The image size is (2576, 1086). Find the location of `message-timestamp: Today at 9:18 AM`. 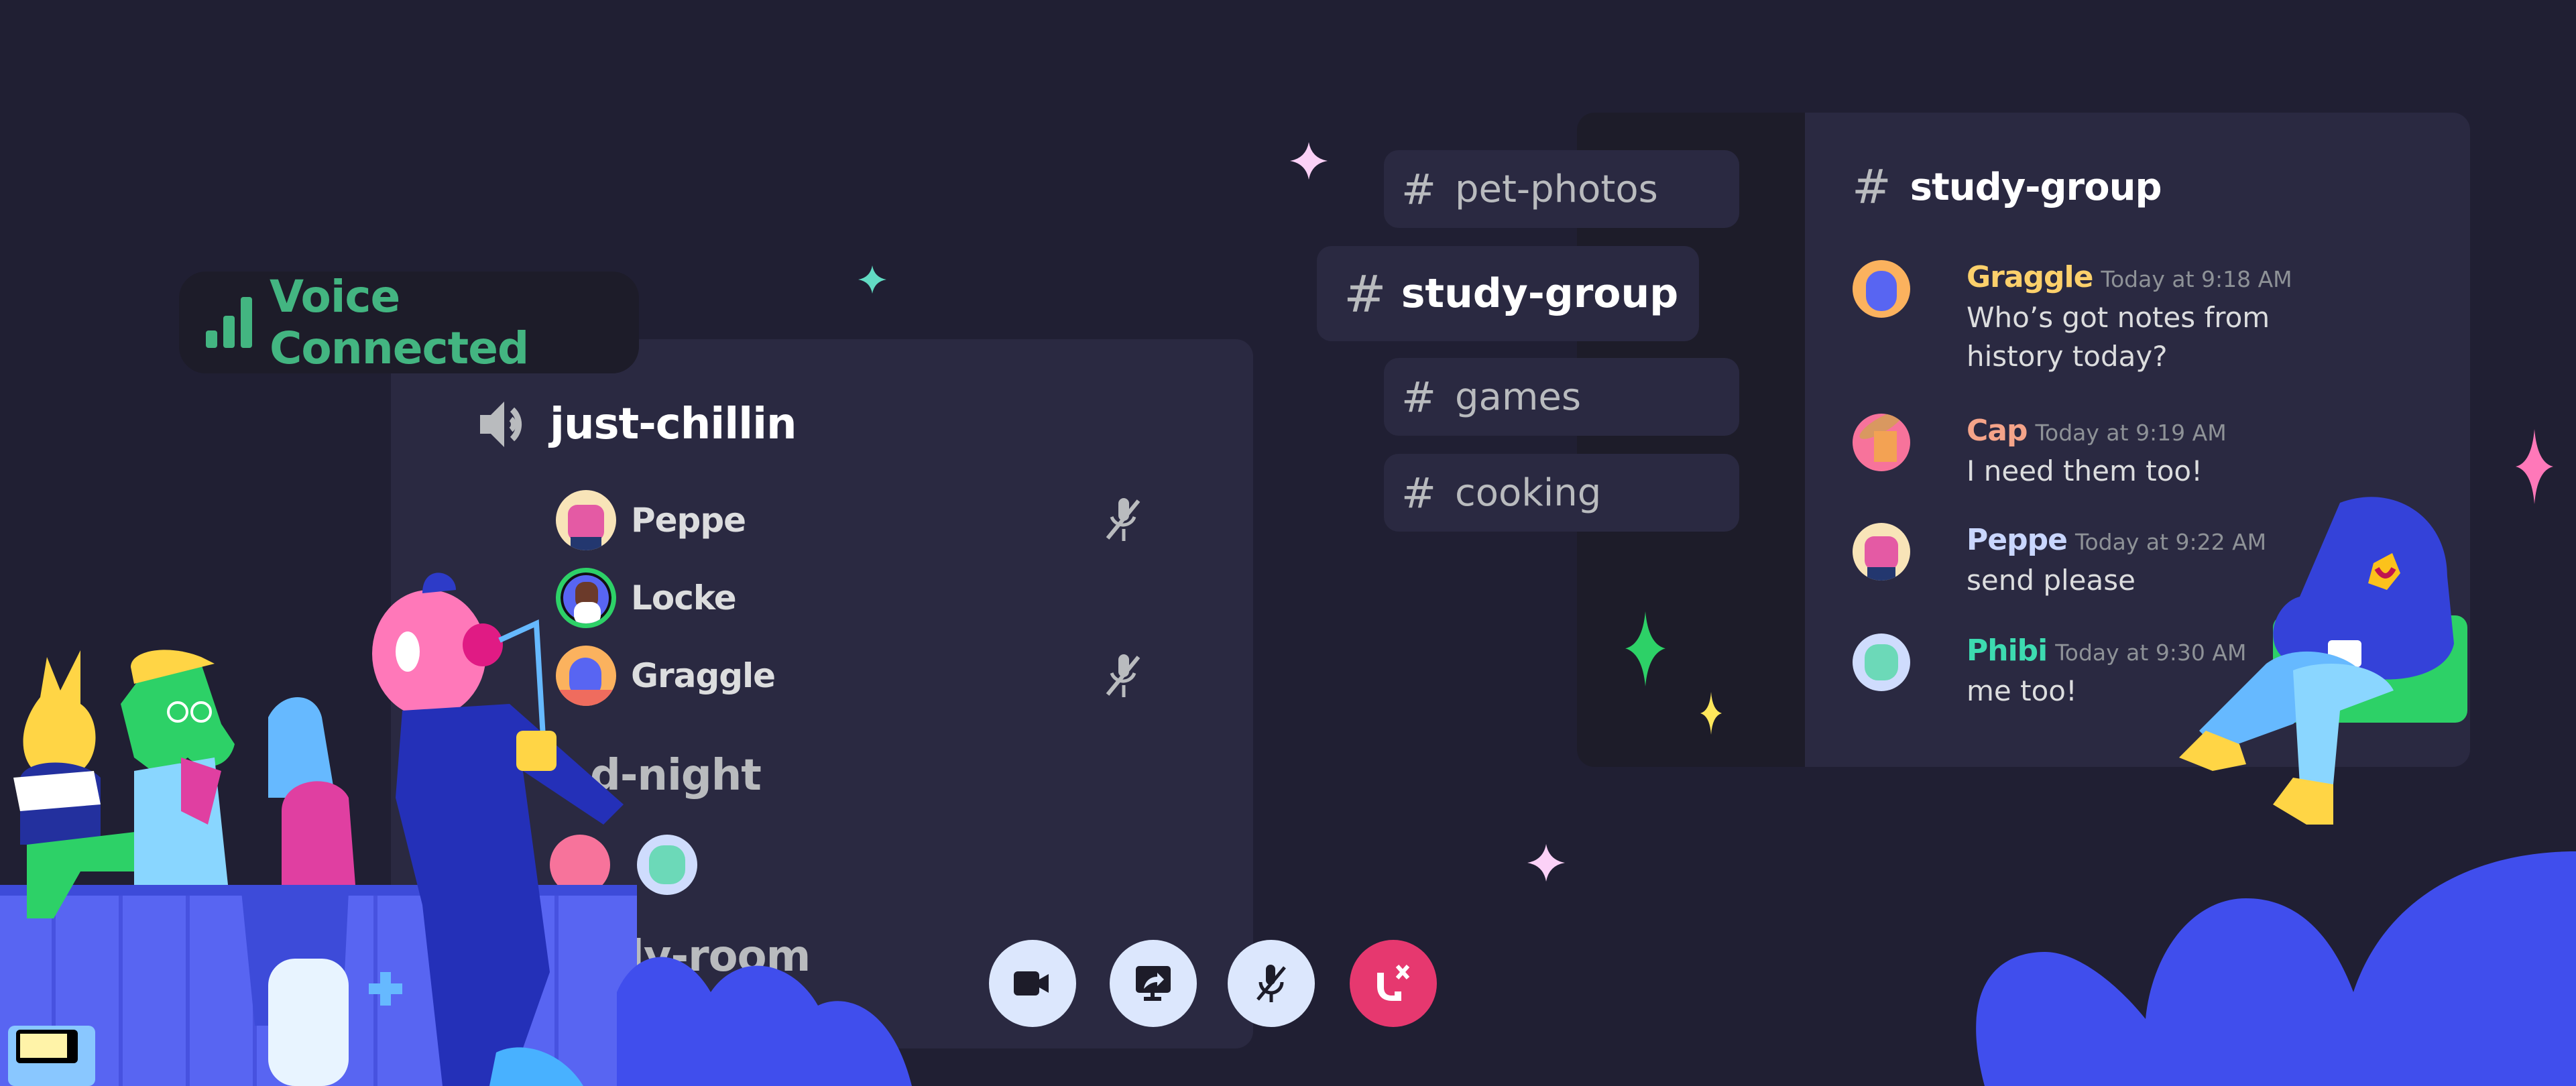

message-timestamp: Today at 9:18 AM is located at coordinates (2196, 279).